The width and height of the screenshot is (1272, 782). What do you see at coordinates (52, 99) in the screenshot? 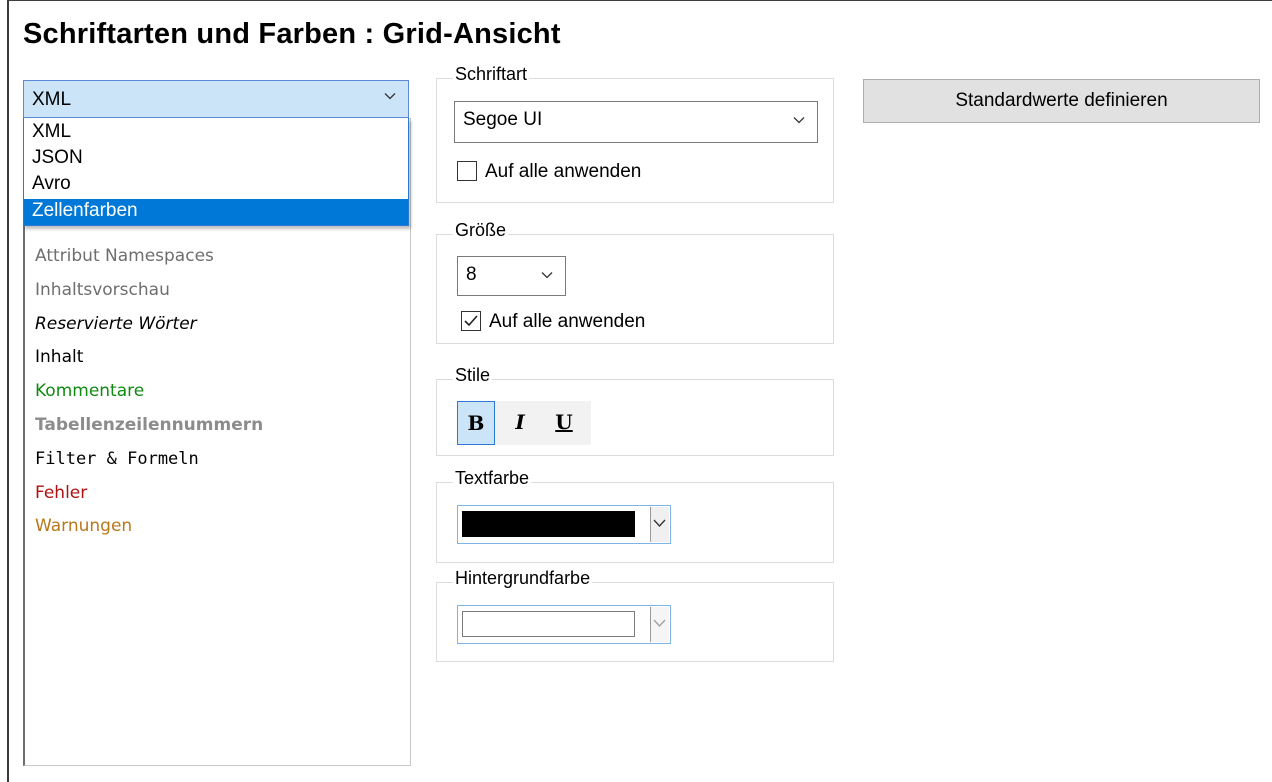
I see `category-combobox-value: XML` at bounding box center [52, 99].